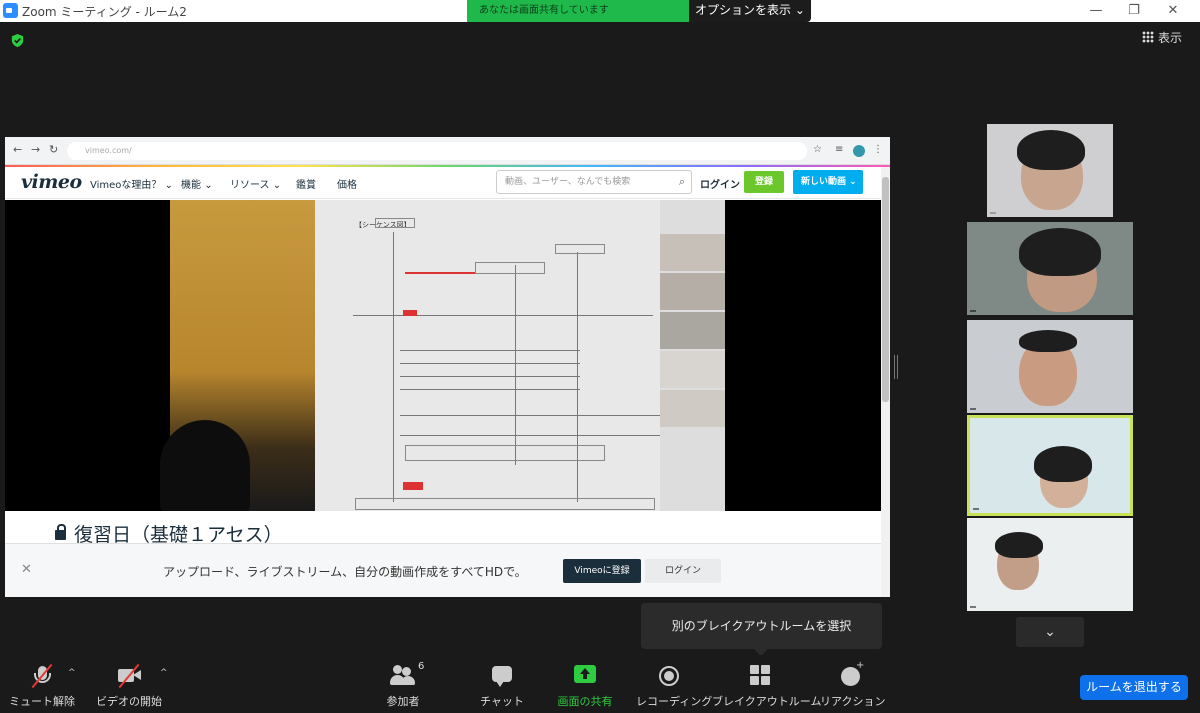  I want to click on record-button: レコーディング, so click(674, 687).